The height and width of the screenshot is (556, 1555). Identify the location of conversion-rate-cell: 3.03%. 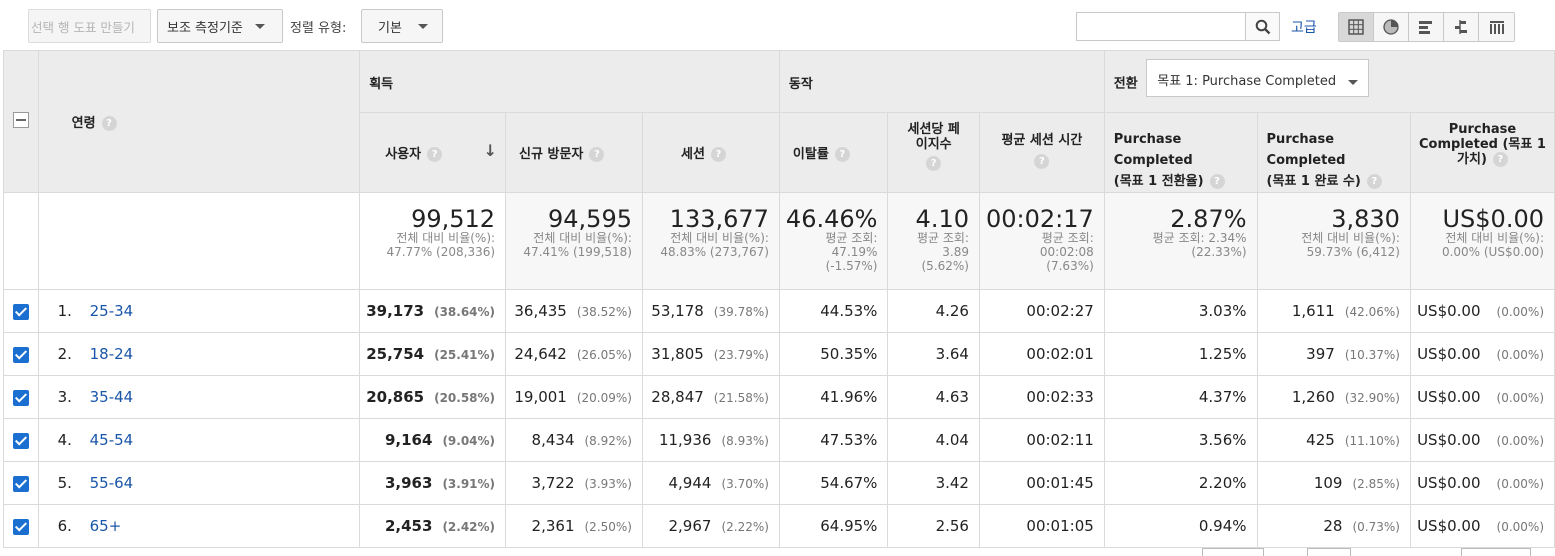
(1180, 311).